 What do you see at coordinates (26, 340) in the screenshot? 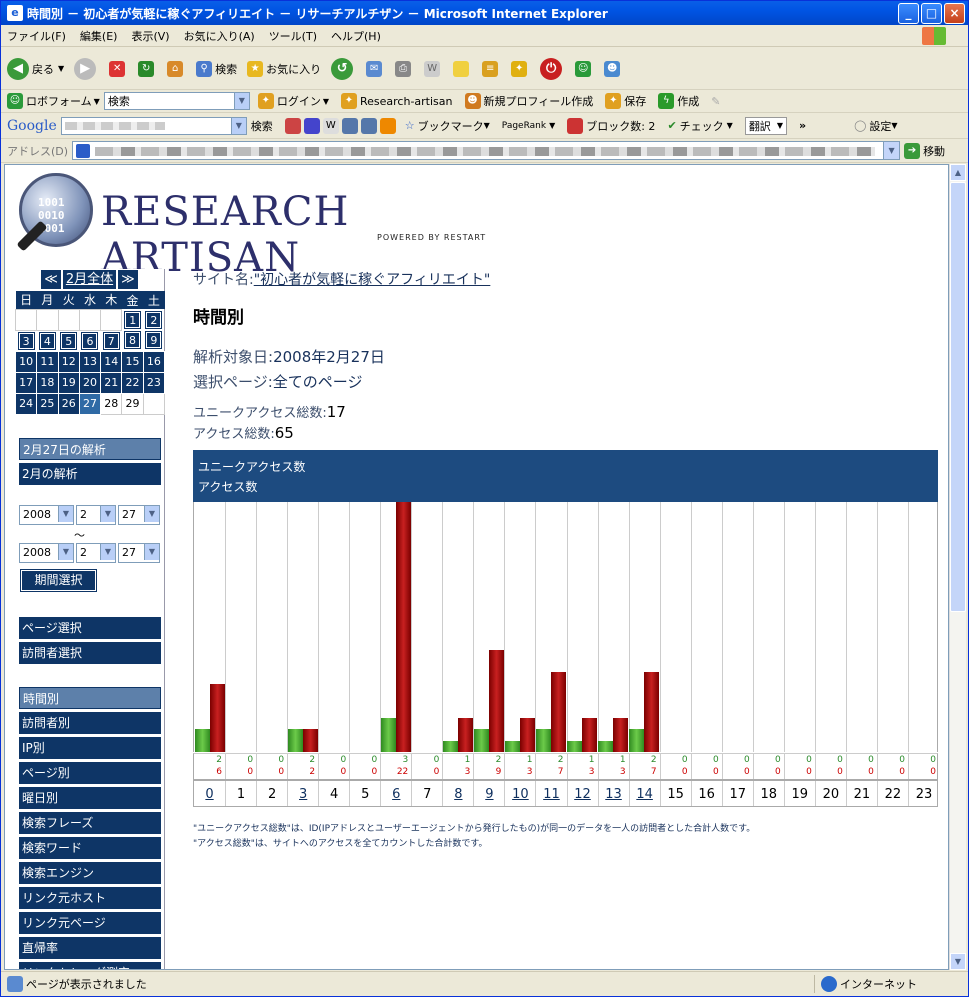
I see `calendar-day: 3` at bounding box center [26, 340].